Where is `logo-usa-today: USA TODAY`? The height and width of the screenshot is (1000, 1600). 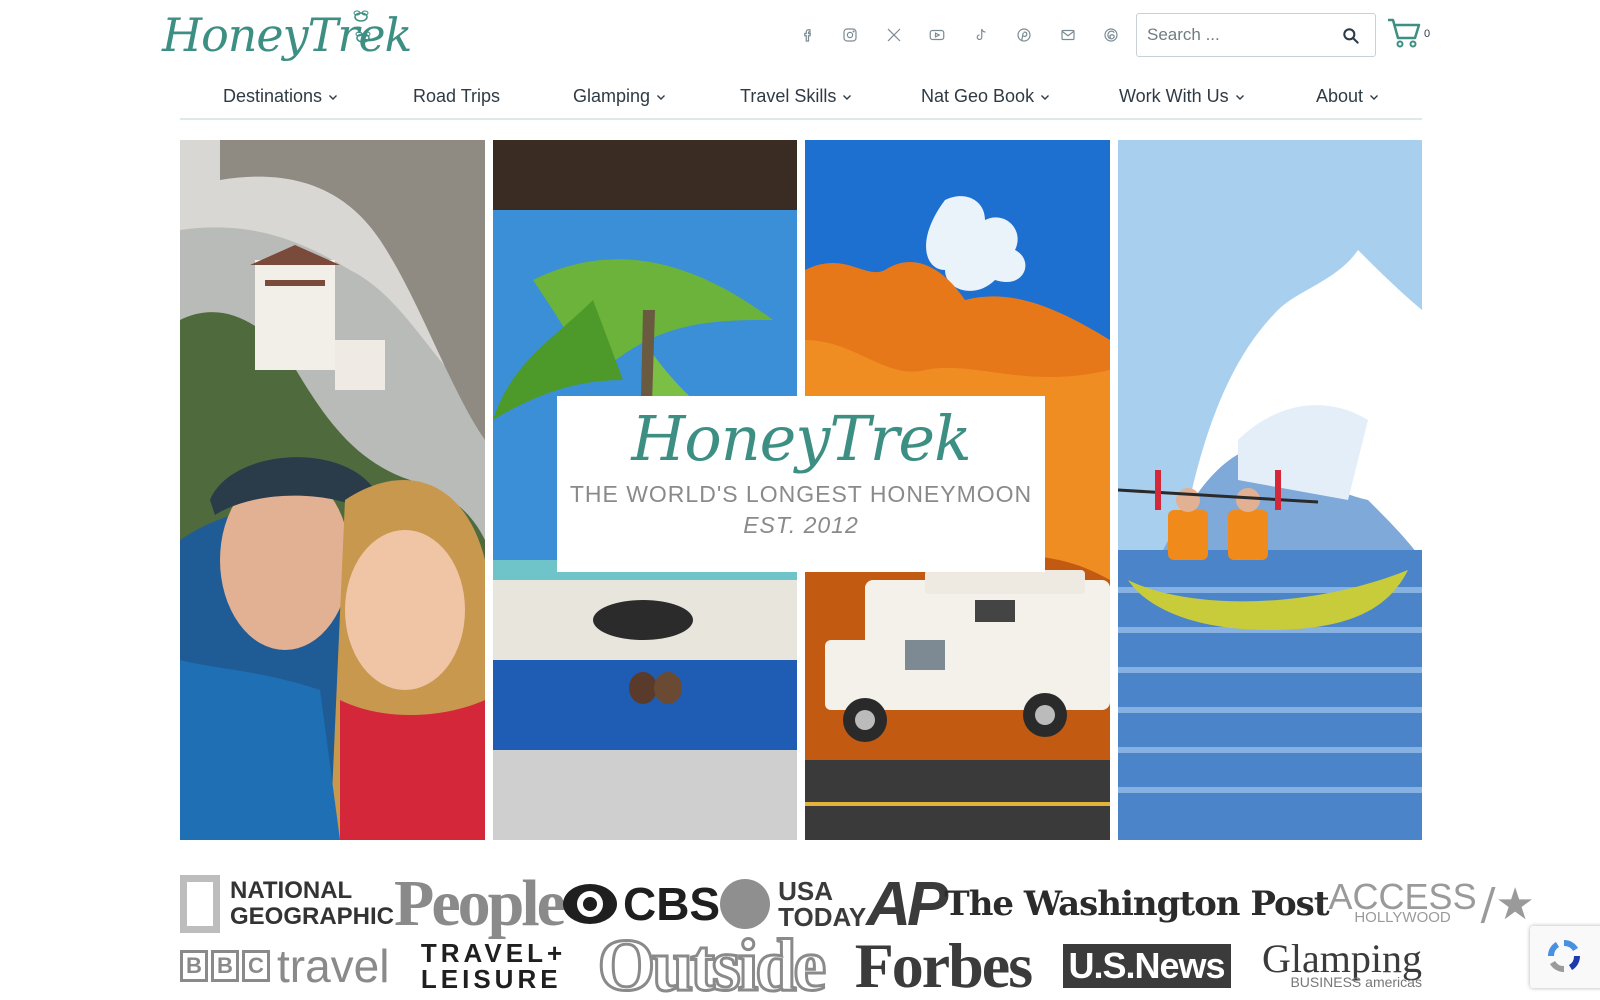 logo-usa-today: USA TODAY is located at coordinates (793, 904).